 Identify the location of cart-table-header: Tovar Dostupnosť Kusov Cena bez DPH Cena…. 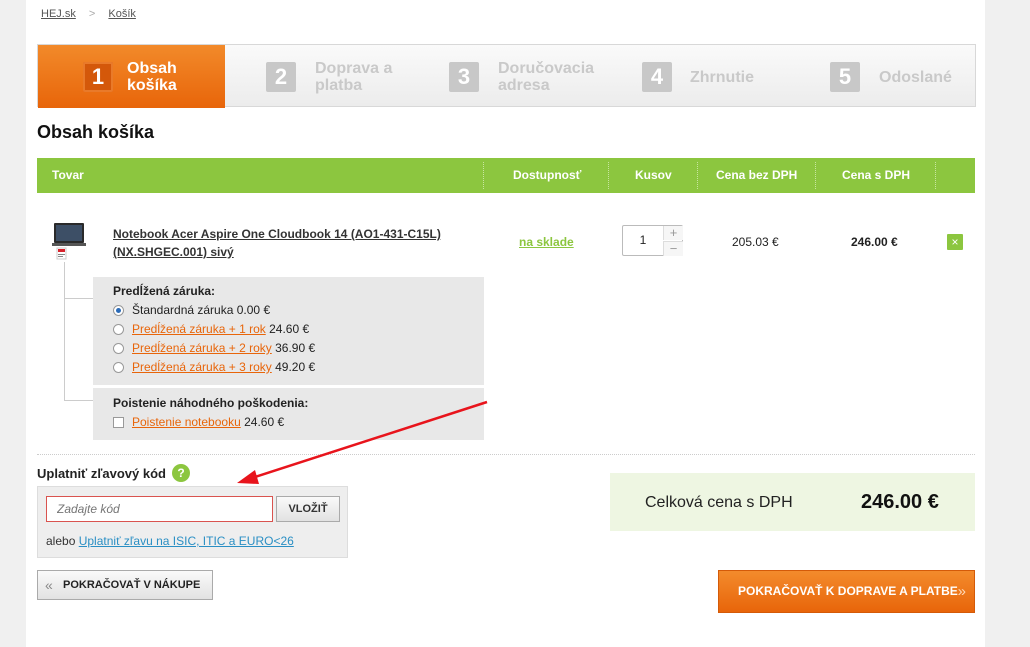
(506, 175).